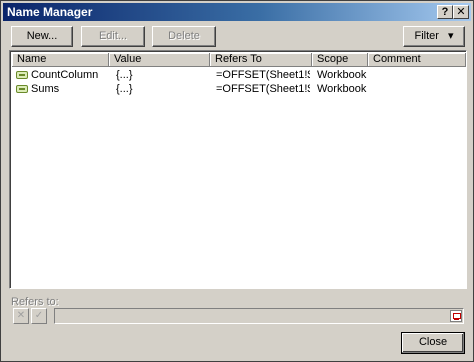 Image resolution: width=474 pixels, height=362 pixels. Describe the element at coordinates (65, 75) in the screenshot. I see `row-name: CountColumn` at that location.